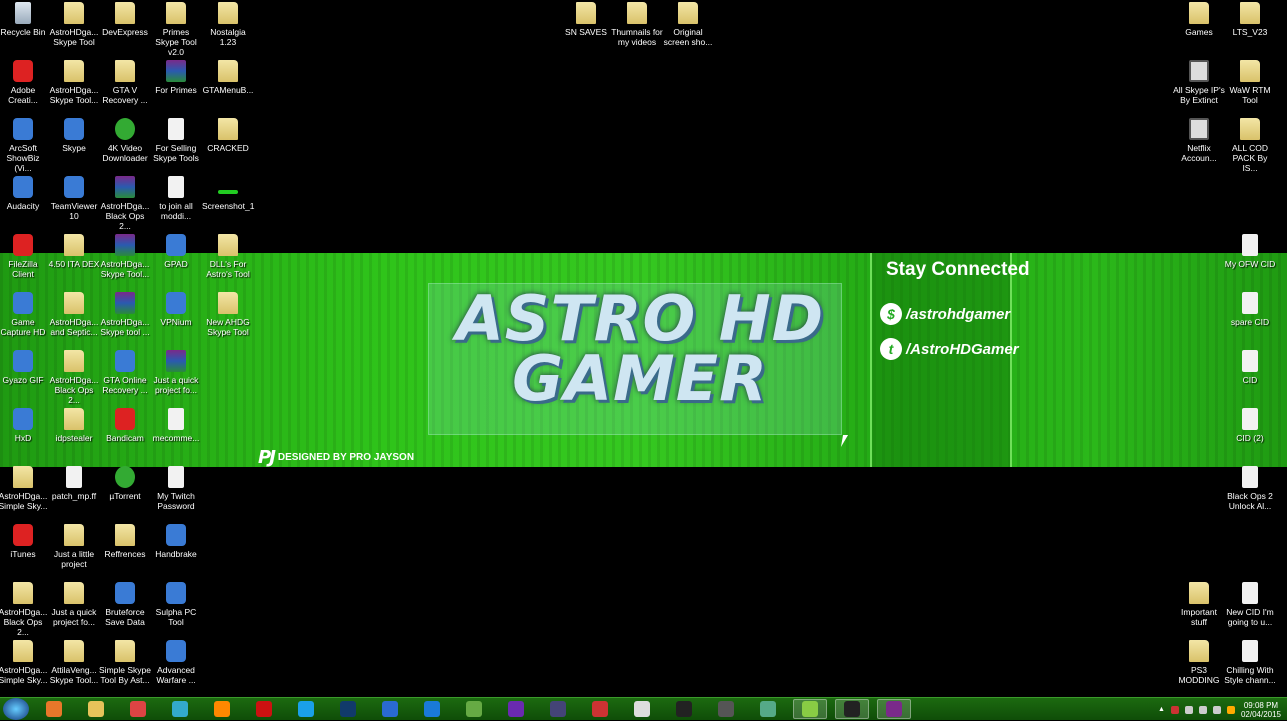 The height and width of the screenshot is (721, 1287). What do you see at coordinates (24, 193) in the screenshot?
I see `desktop-icon: Audacity` at bounding box center [24, 193].